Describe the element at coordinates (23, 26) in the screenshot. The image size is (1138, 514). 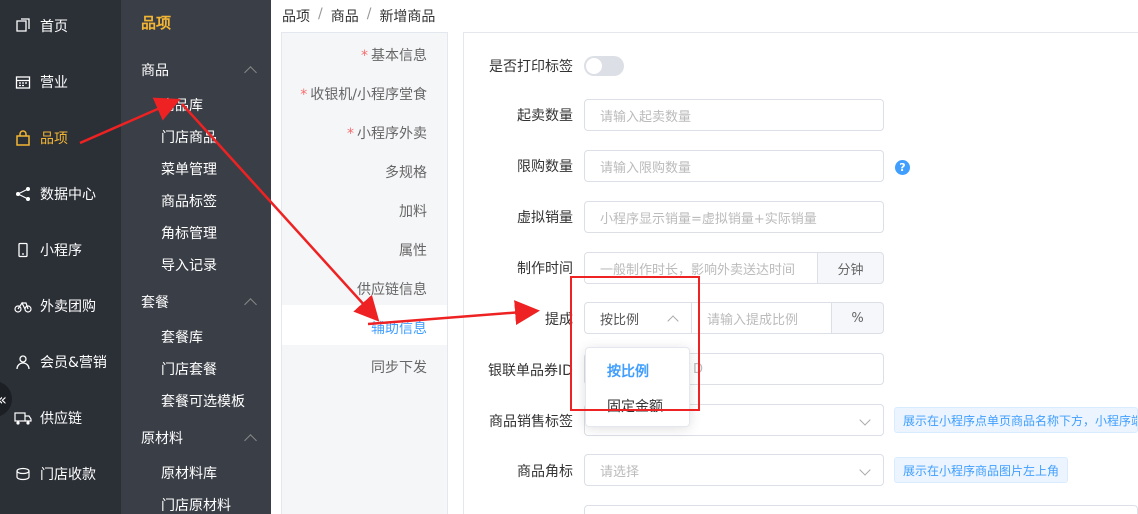
I see `home-icon` at that location.